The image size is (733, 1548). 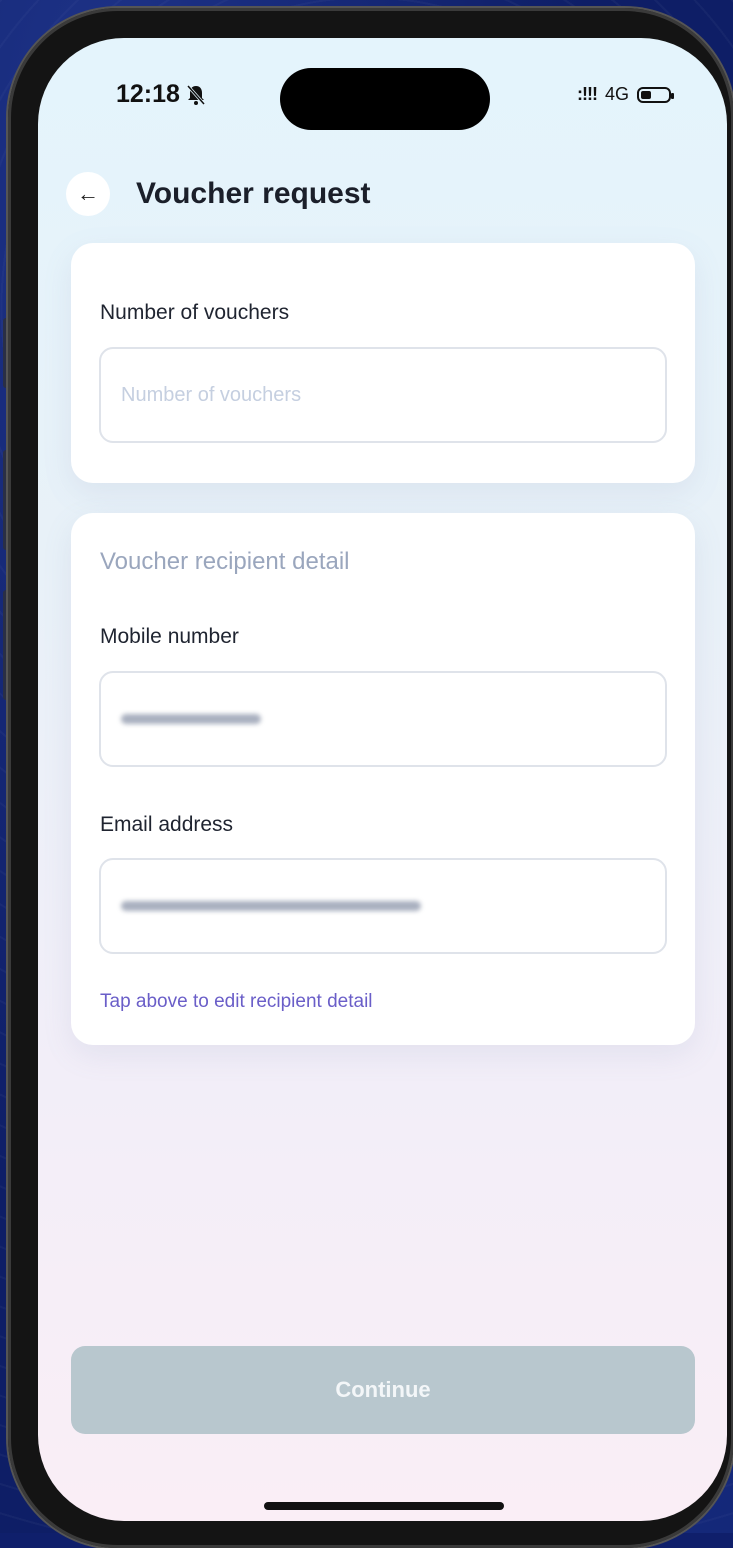 I want to click on redacted-mobile-value, so click(x=191, y=719).